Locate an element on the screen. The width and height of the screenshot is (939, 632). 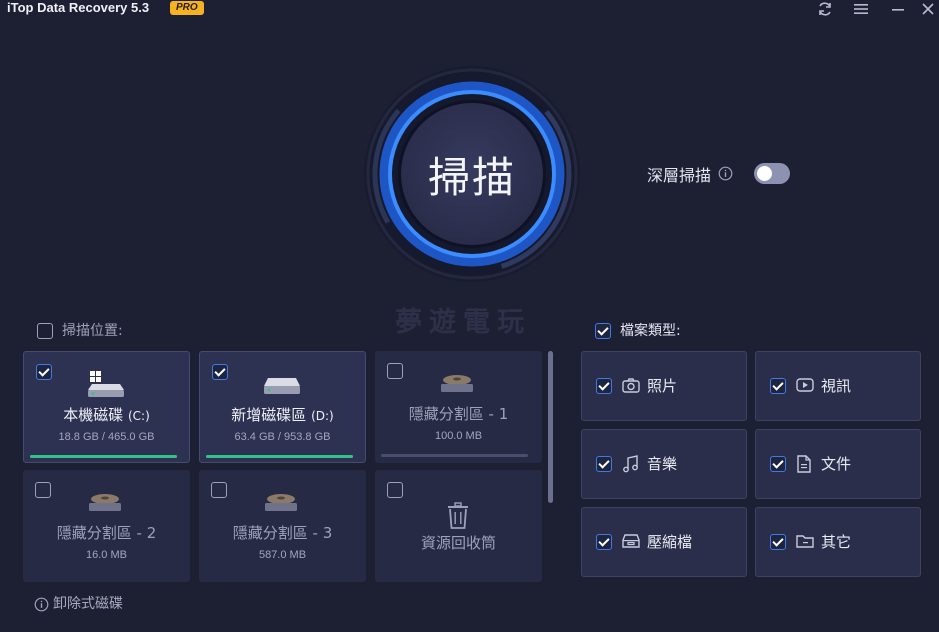
drive-size: 16.0 MB is located at coordinates (106, 555).